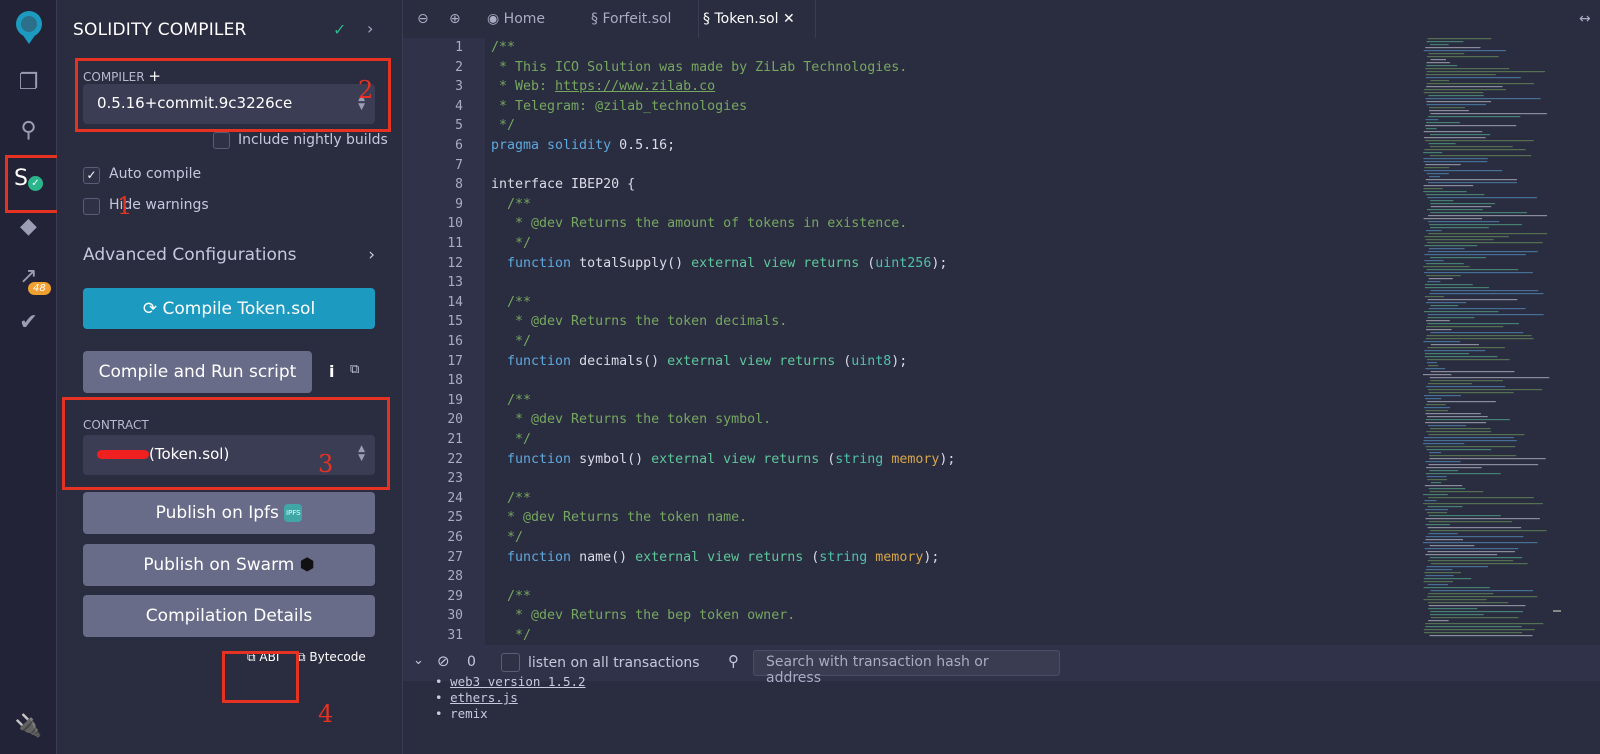 Image resolution: width=1600 pixels, height=754 pixels. I want to click on file-explorer-icon: ❐, so click(28, 82).